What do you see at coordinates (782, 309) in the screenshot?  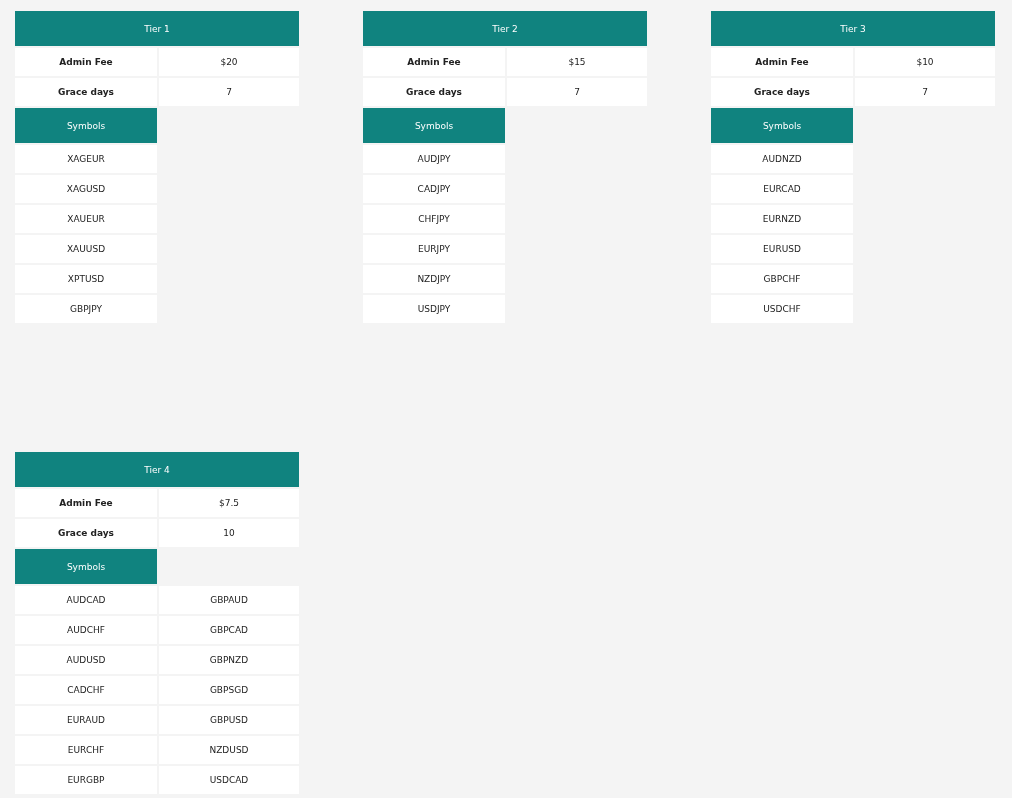 I see `symbol-cell: USDCHF` at bounding box center [782, 309].